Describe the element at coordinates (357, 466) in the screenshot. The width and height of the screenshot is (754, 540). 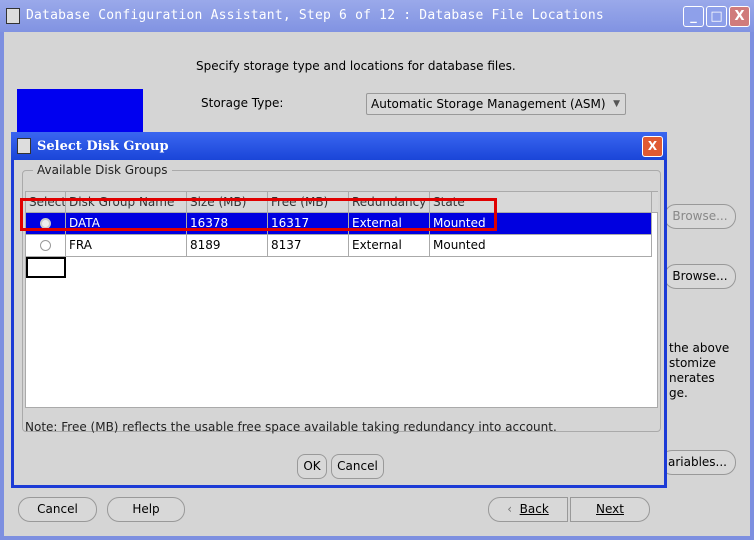
I see `dialog-cancel-button: Cancel` at that location.